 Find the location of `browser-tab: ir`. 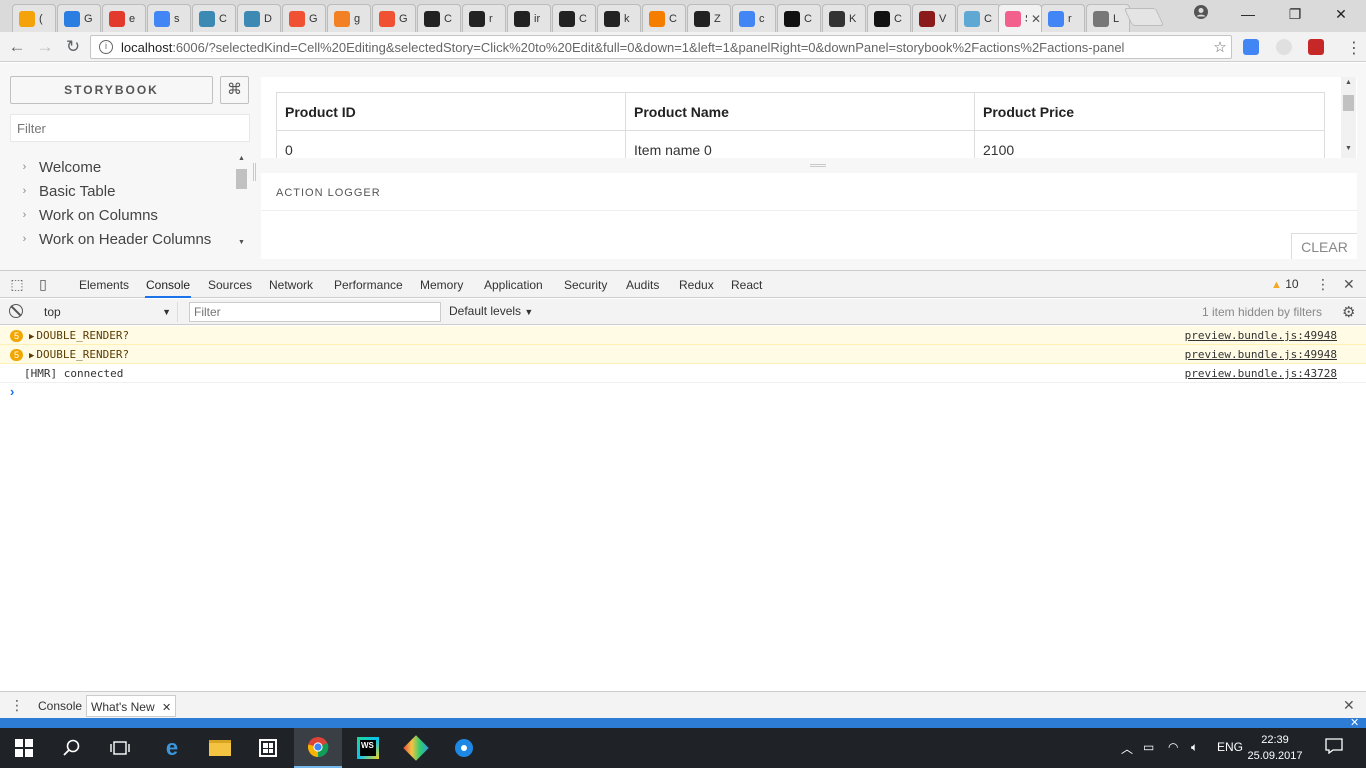

browser-tab: ir is located at coordinates (529, 18).